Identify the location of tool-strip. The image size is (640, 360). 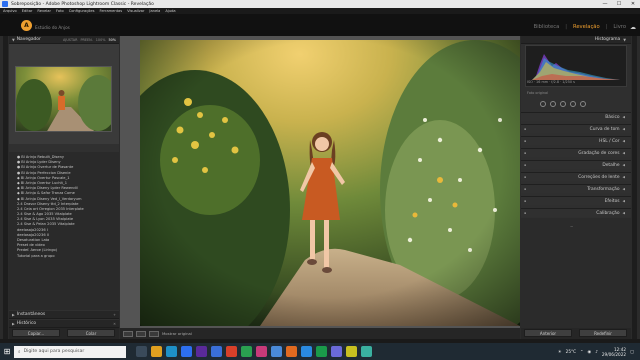
(576, 104).